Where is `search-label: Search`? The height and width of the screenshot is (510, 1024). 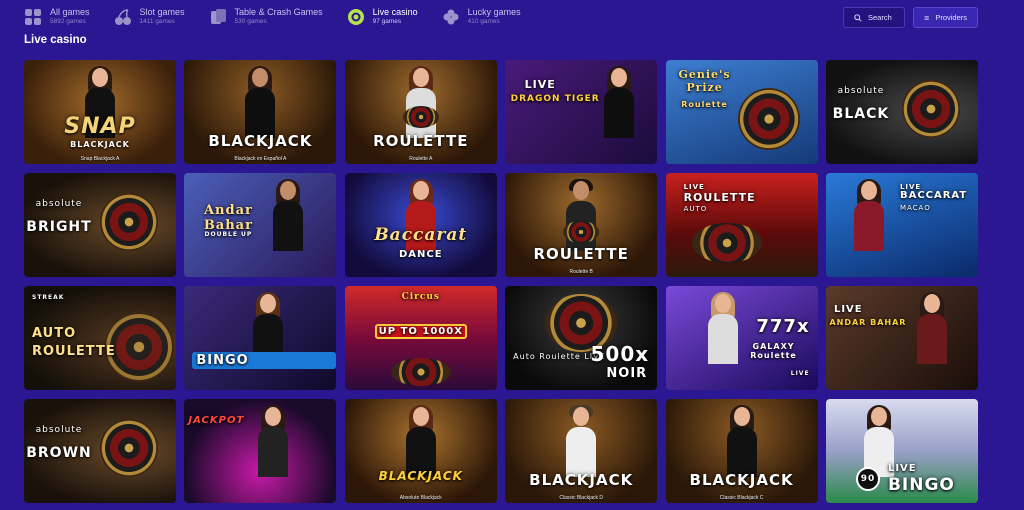
search-label: Search is located at coordinates (880, 17).